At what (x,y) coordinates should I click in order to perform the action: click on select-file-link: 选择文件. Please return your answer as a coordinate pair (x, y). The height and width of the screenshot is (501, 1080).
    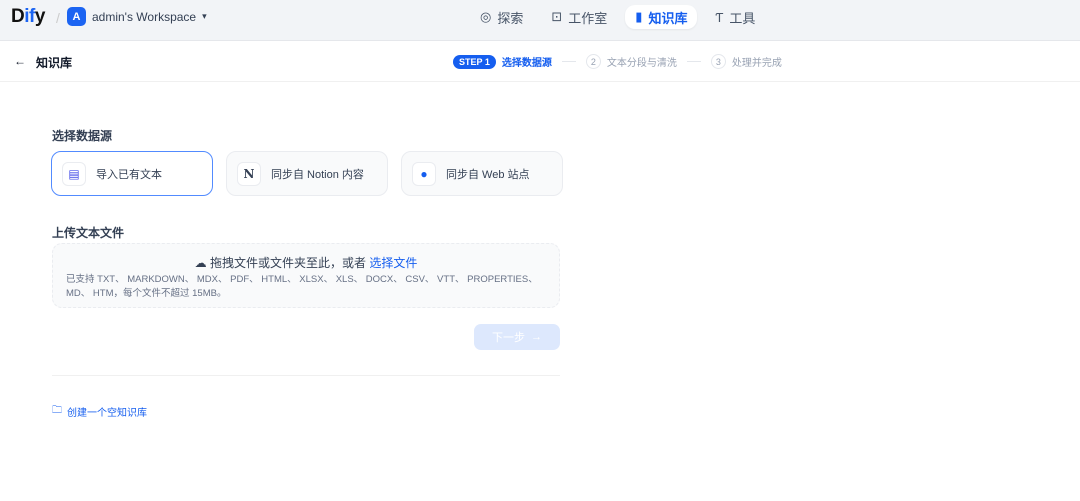
    Looking at the image, I should click on (393, 263).